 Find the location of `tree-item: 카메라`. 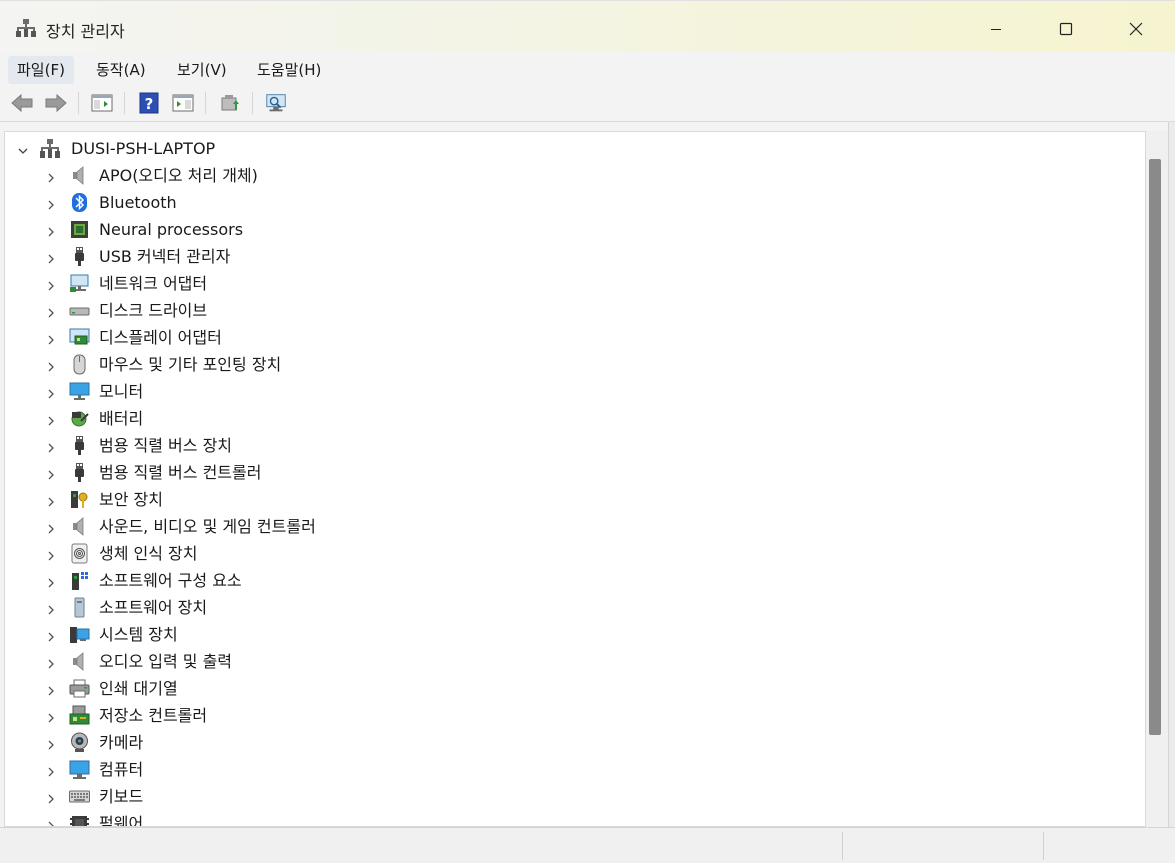

tree-item: 카메라 is located at coordinates (570, 742).